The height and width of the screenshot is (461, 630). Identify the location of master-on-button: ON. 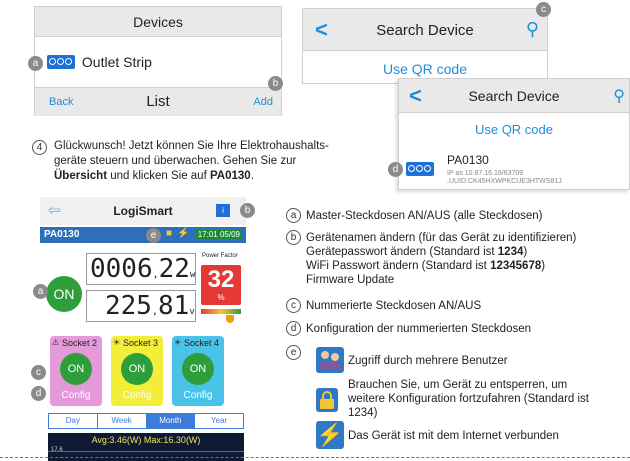
(64, 294).